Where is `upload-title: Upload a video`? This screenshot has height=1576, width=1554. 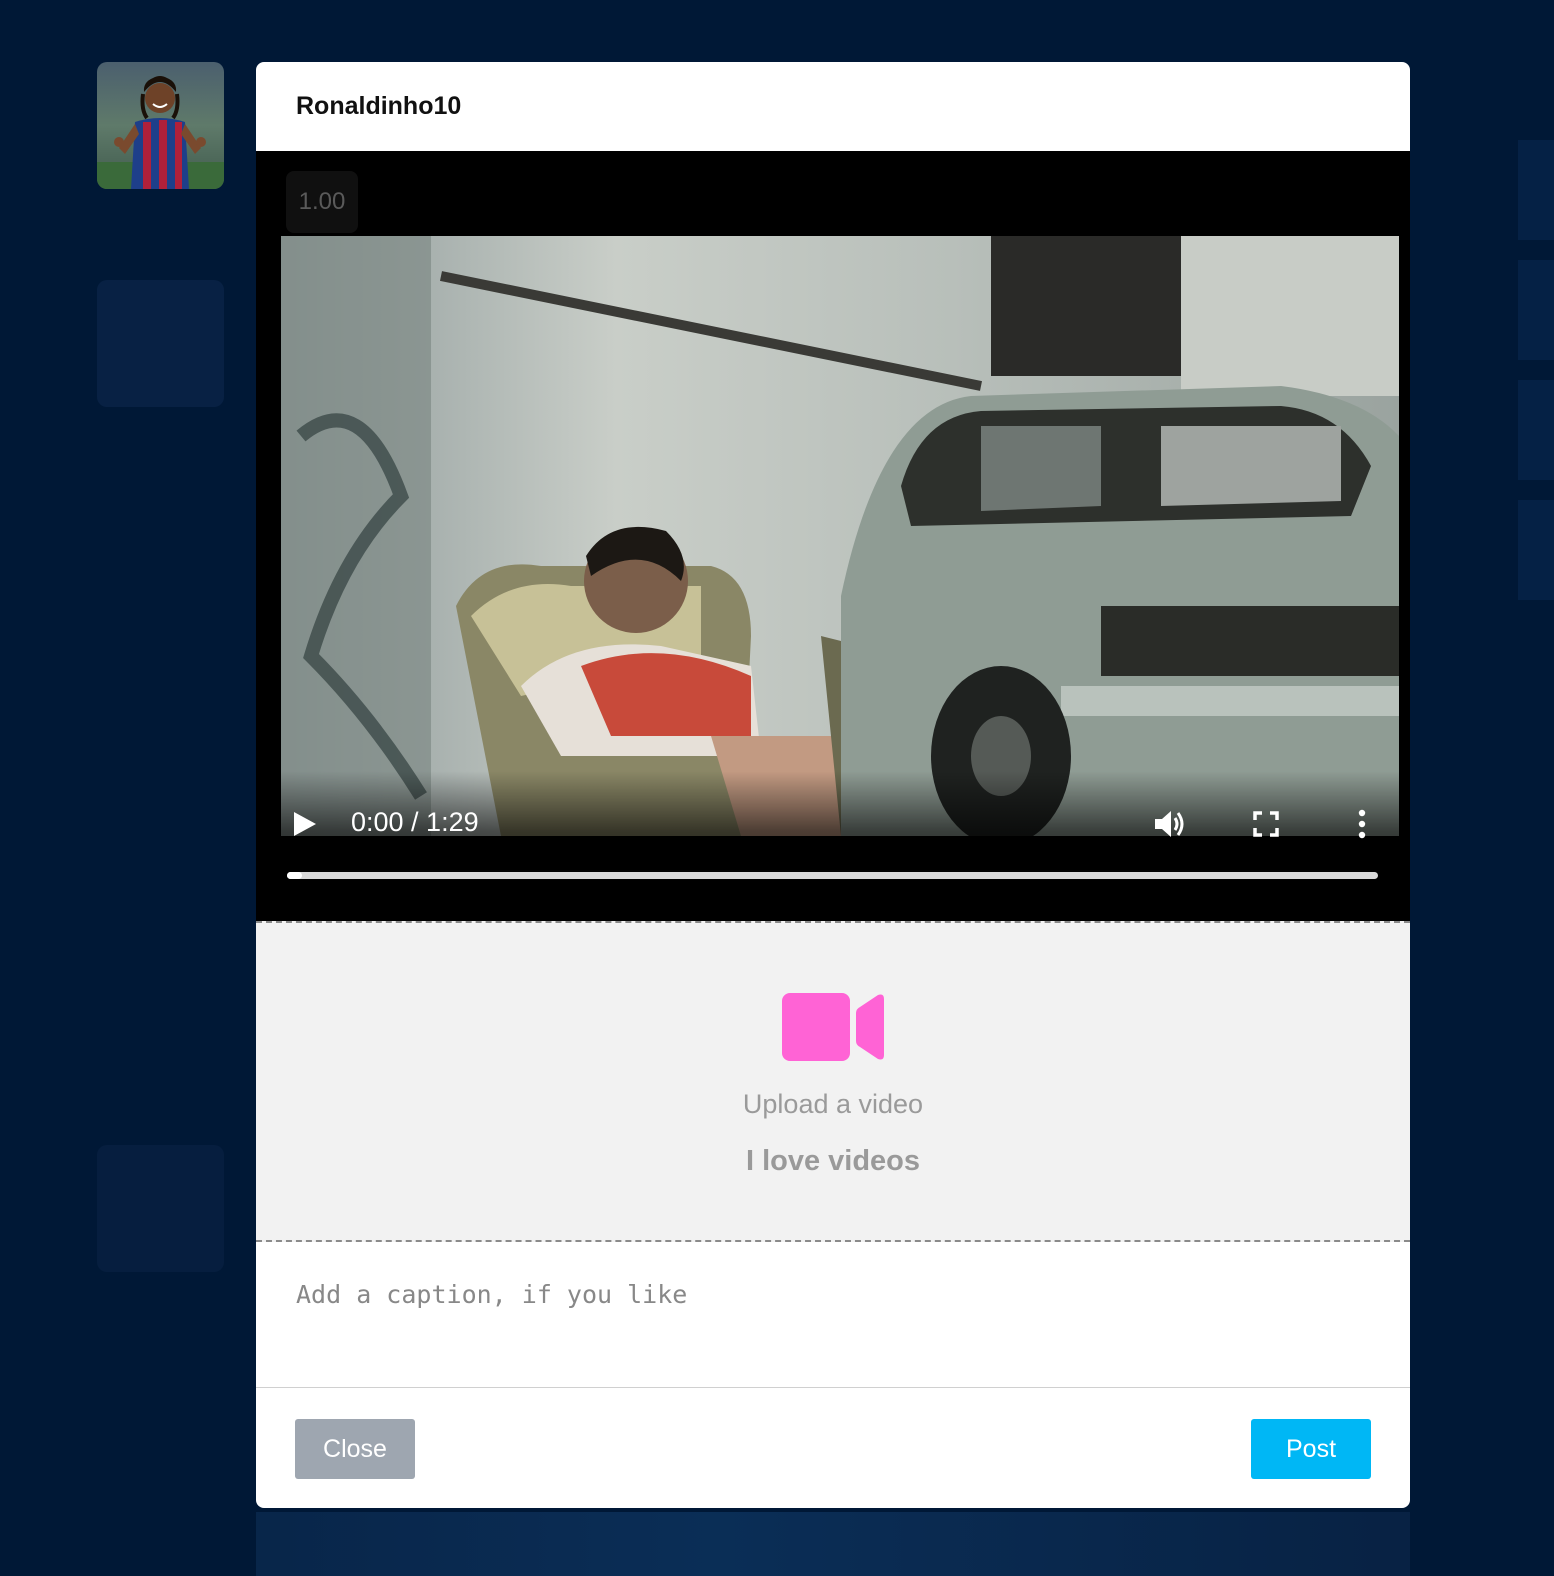 upload-title: Upload a video is located at coordinates (833, 1104).